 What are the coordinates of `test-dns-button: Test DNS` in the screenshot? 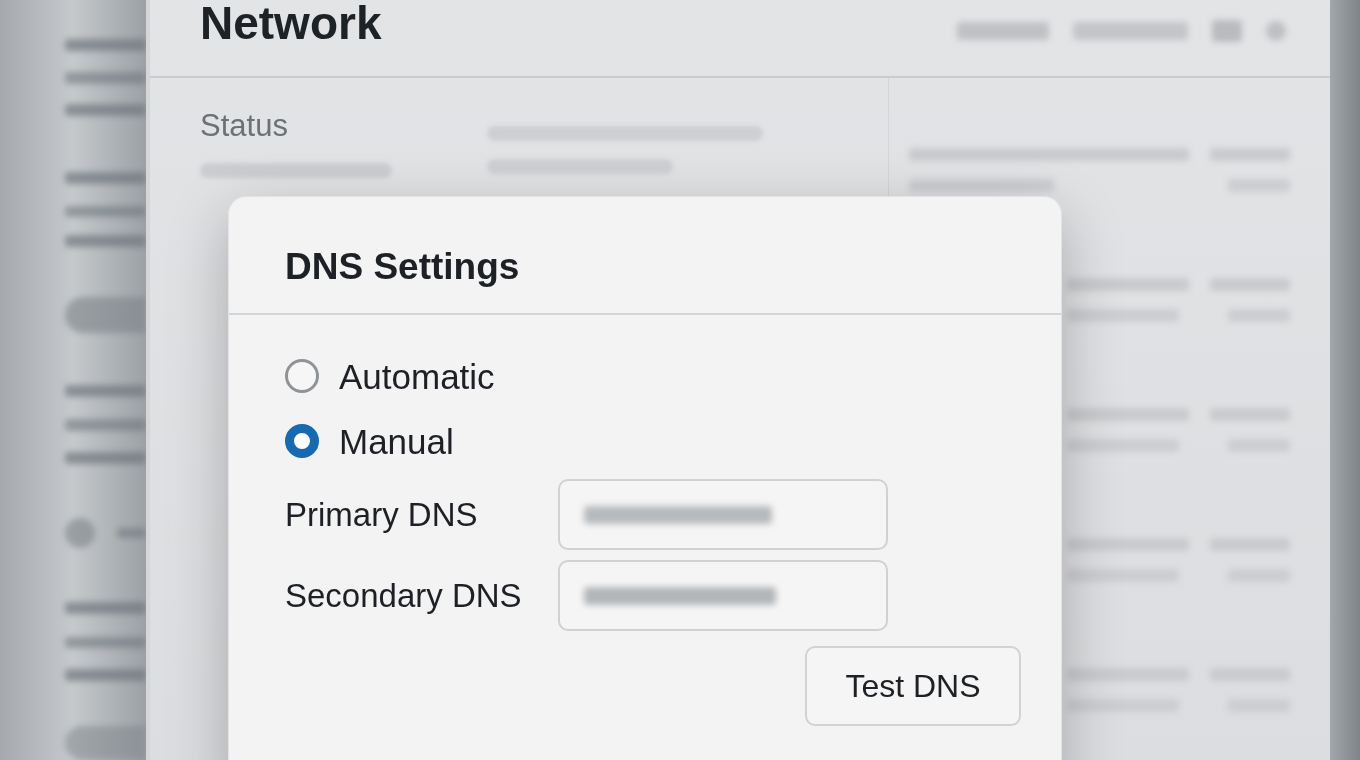 It's located at (913, 686).